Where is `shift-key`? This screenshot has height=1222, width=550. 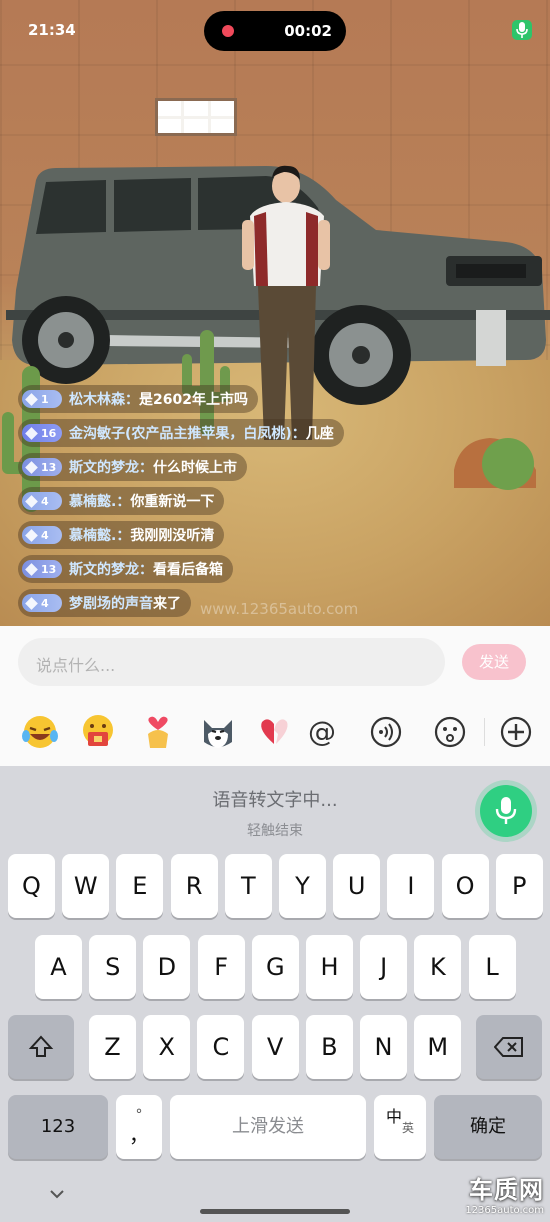
shift-key is located at coordinates (41, 1047).